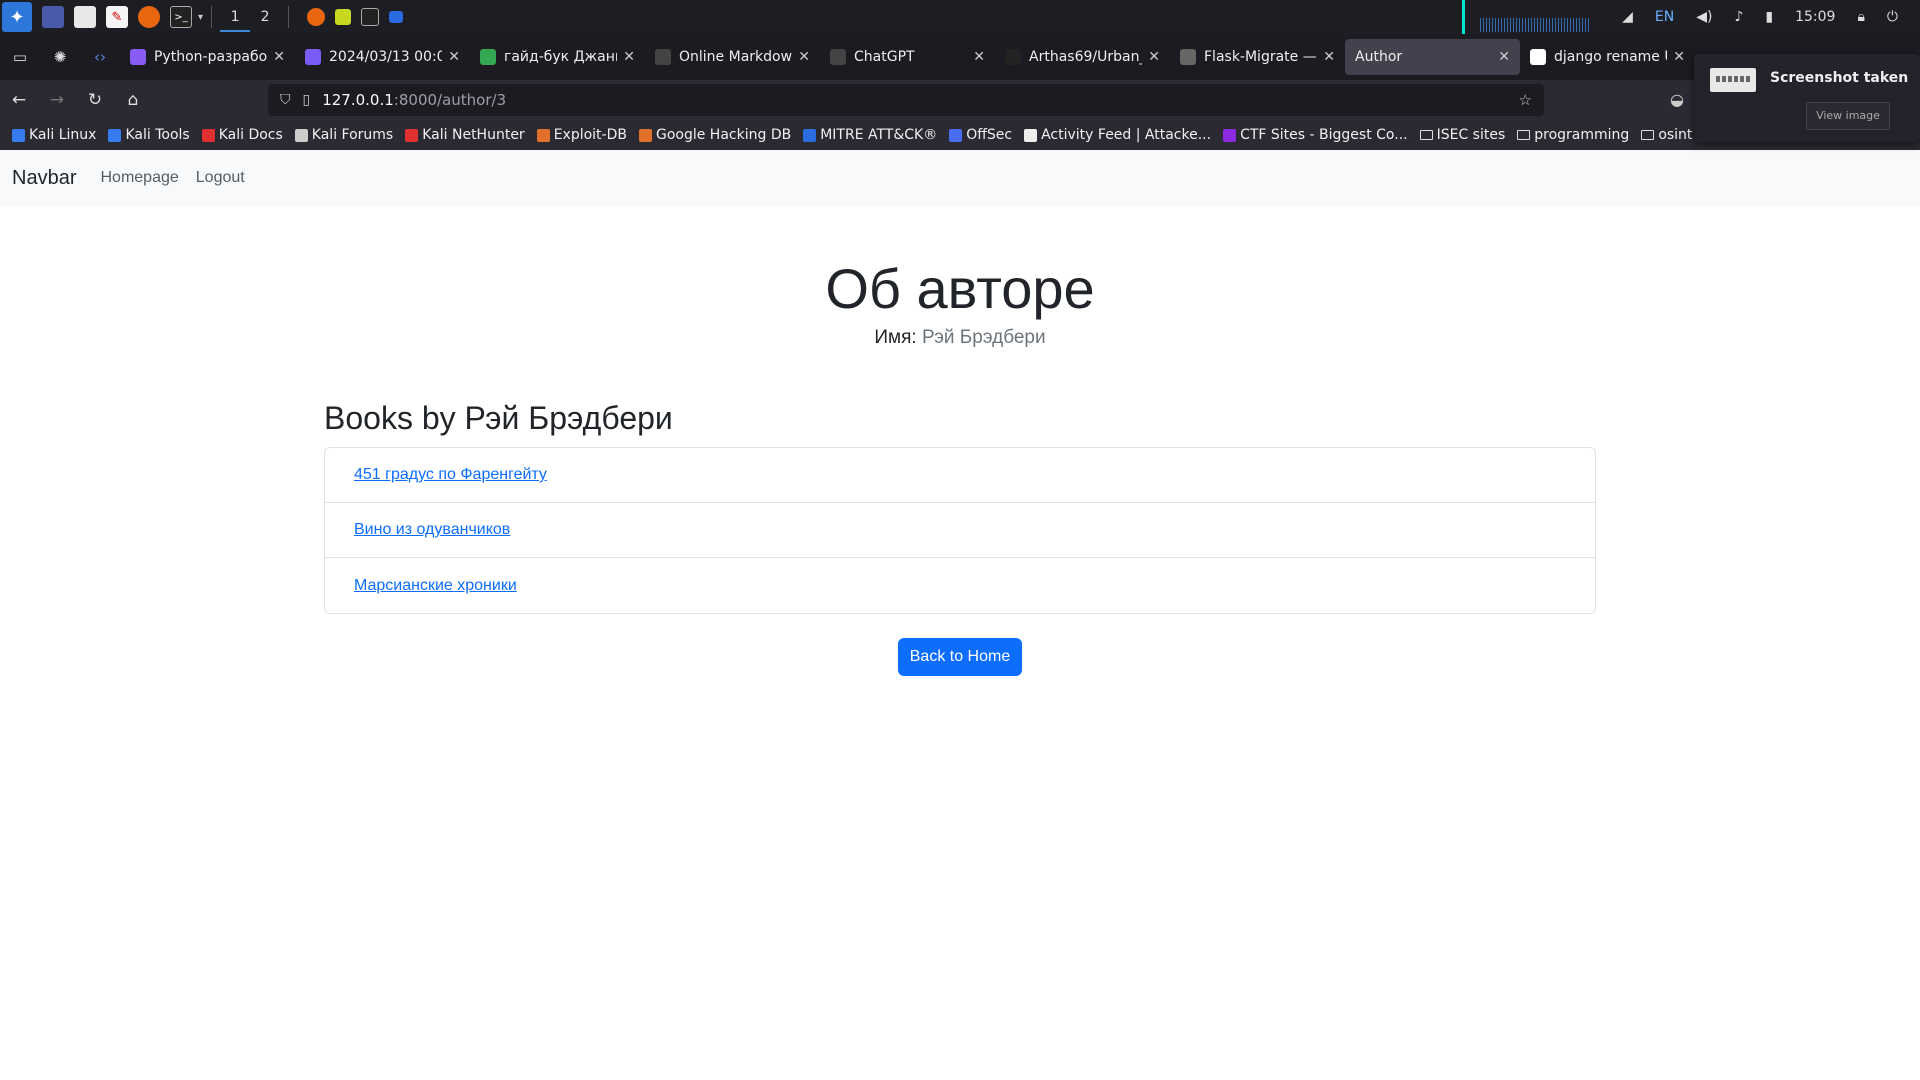  Describe the element at coordinates (285, 100) in the screenshot. I see `shield-icon: ⛉` at that location.